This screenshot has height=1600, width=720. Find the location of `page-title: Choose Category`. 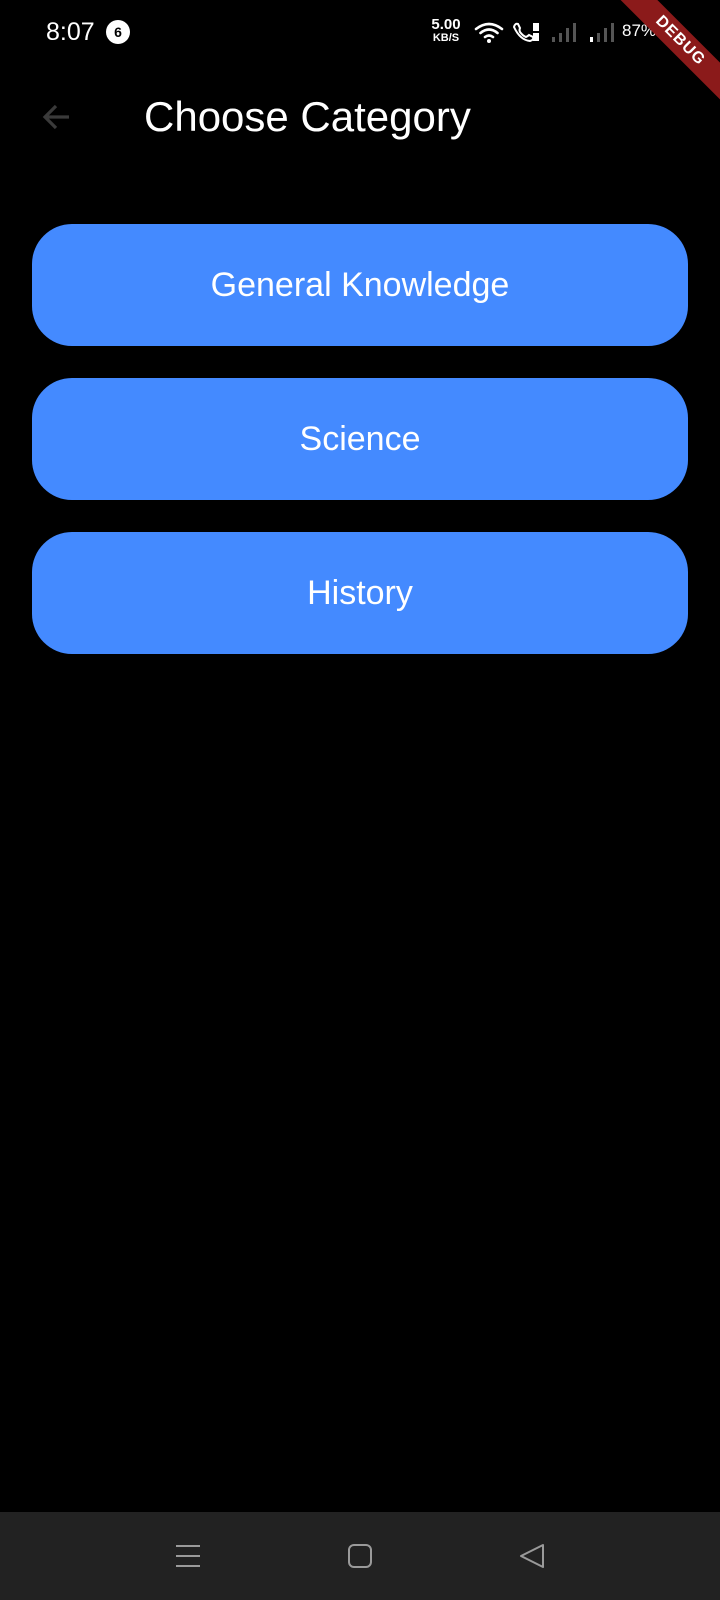

page-title: Choose Category is located at coordinates (307, 116).